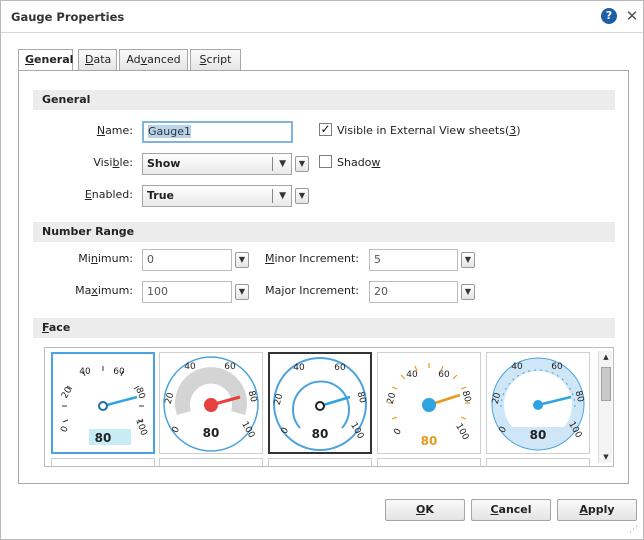 The height and width of the screenshot is (540, 644). What do you see at coordinates (429, 130) in the screenshot?
I see `external-view-label: Visible in External View sheets(3)` at bounding box center [429, 130].